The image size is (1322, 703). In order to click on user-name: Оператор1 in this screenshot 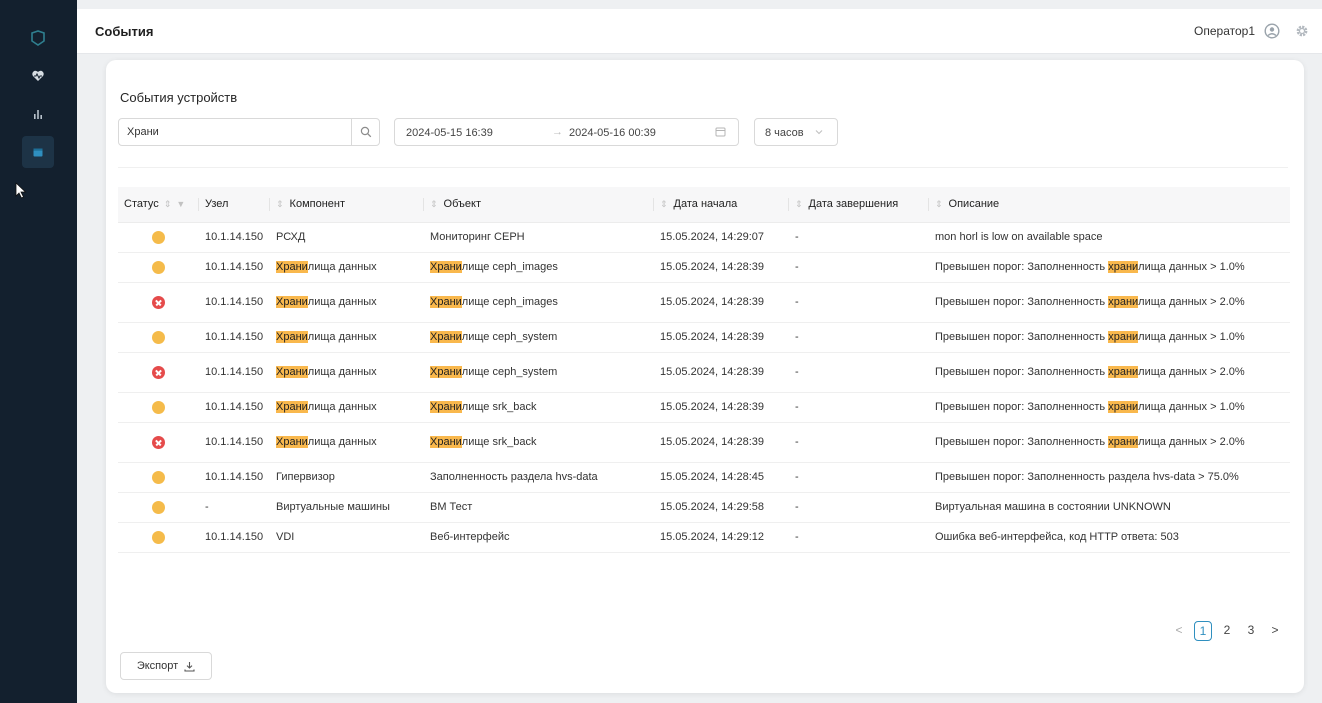, I will do `click(1224, 31)`.